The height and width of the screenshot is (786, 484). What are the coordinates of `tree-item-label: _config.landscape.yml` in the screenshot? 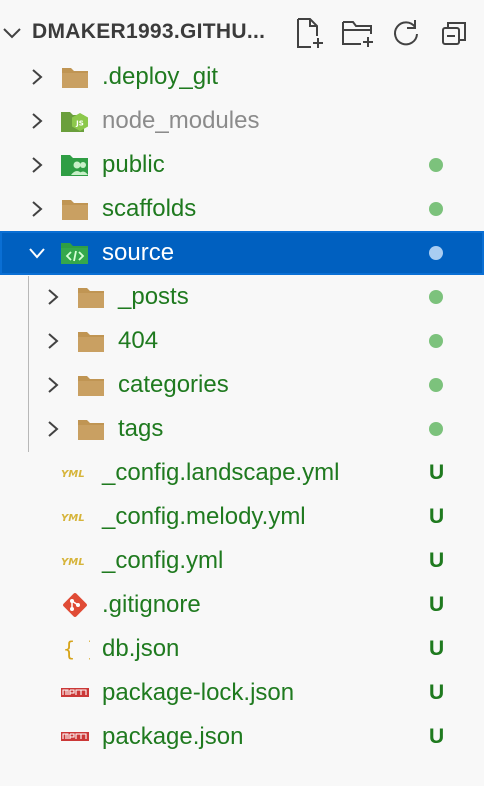 It's located at (221, 472).